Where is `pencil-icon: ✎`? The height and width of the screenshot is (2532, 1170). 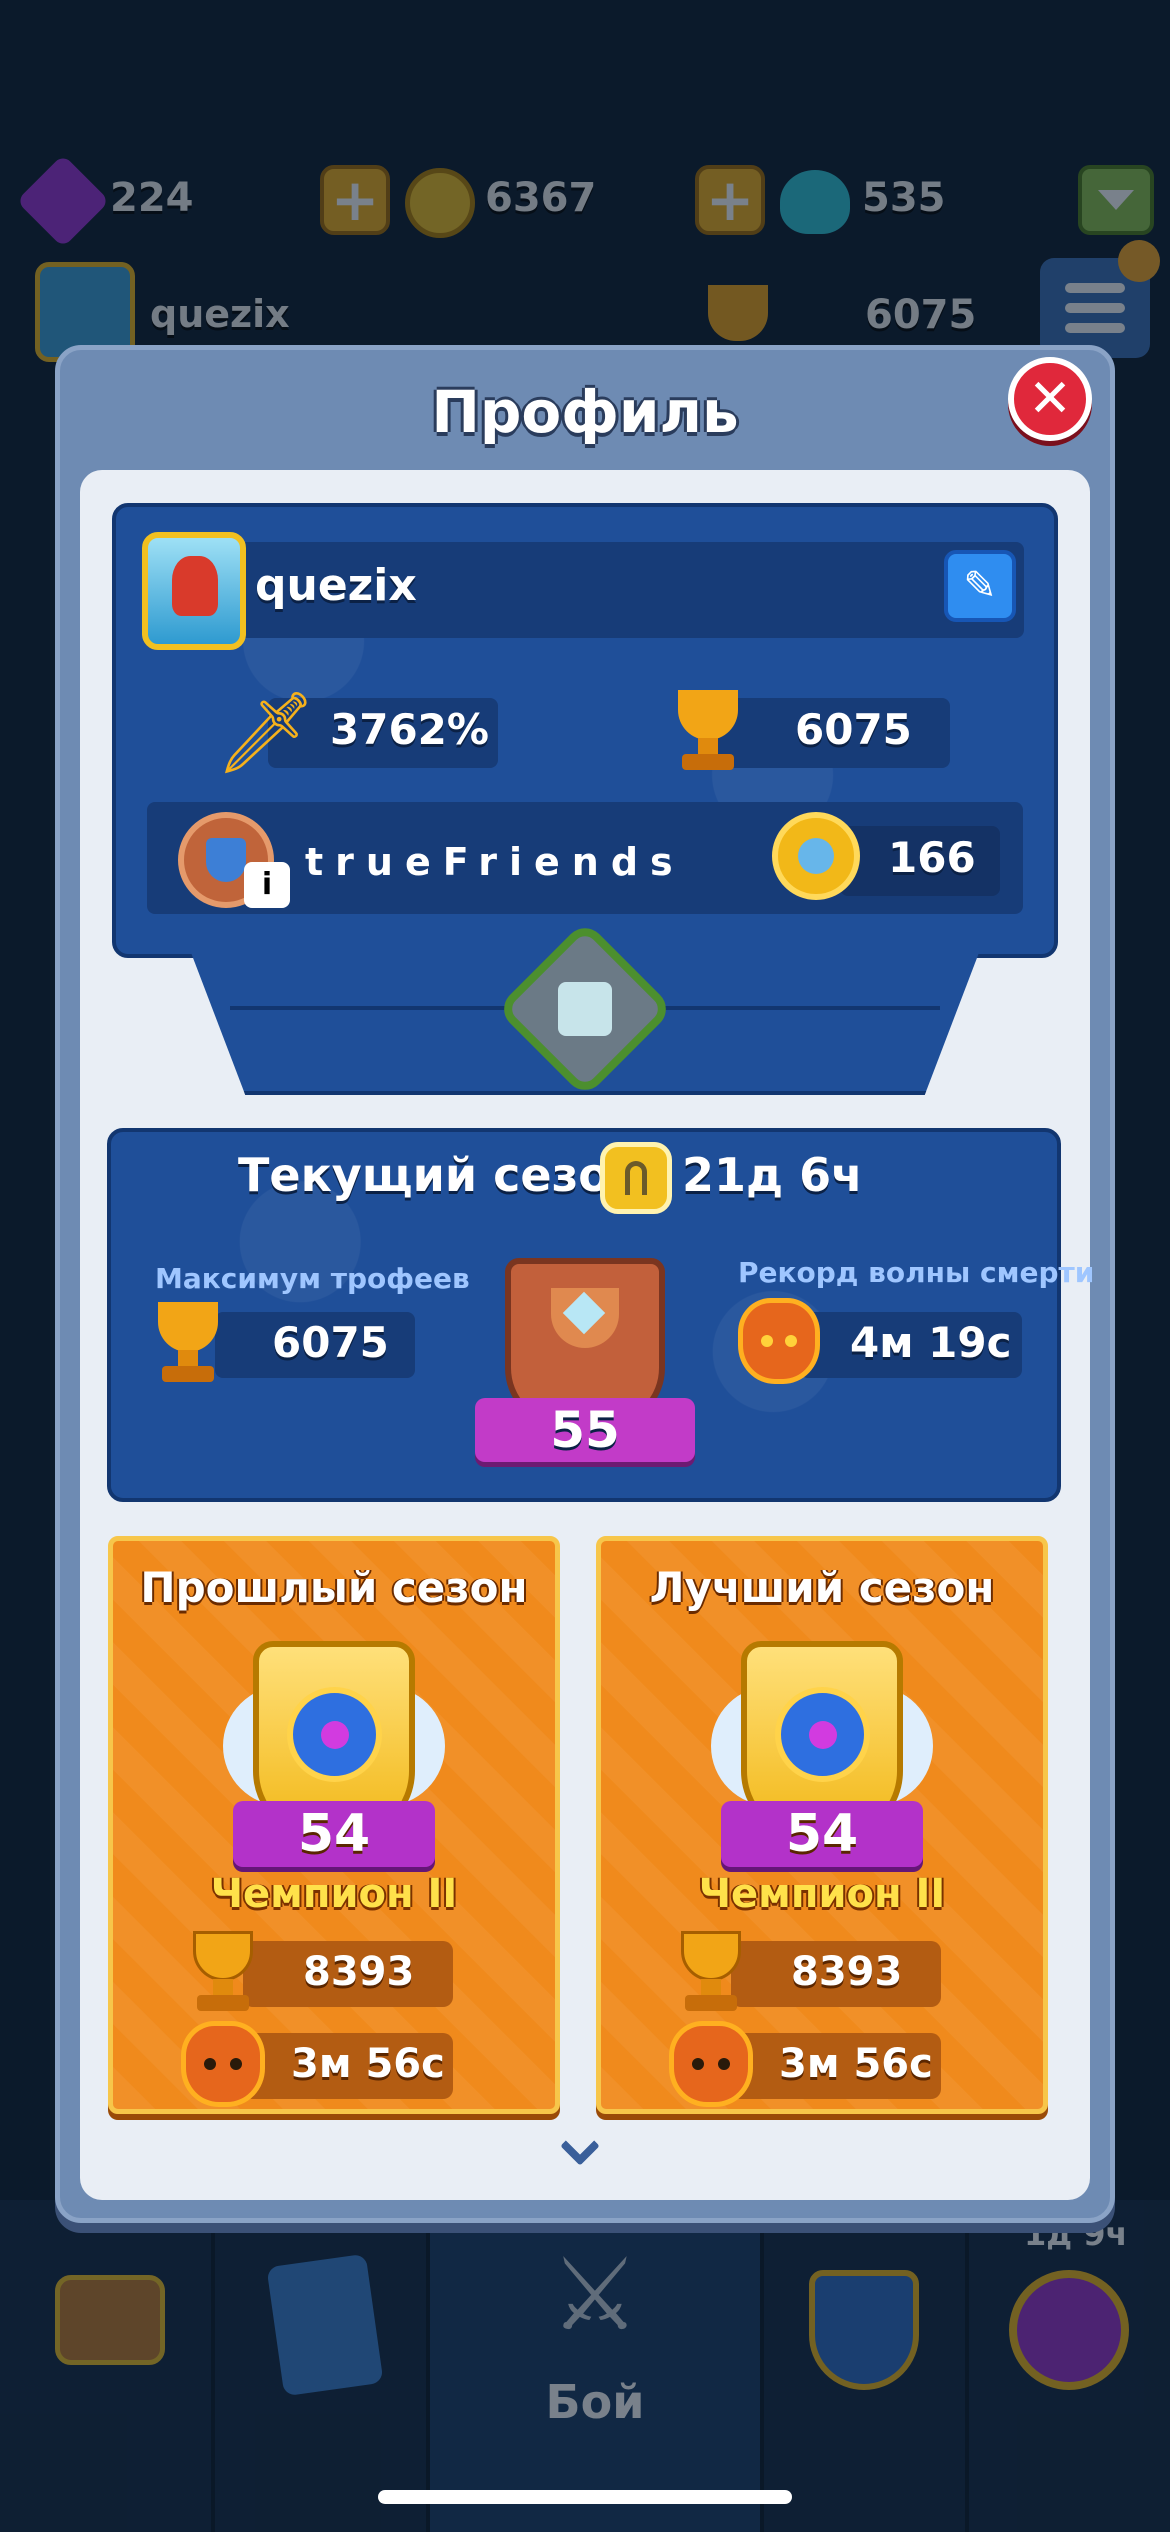
pencil-icon: ✎ is located at coordinates (980, 586).